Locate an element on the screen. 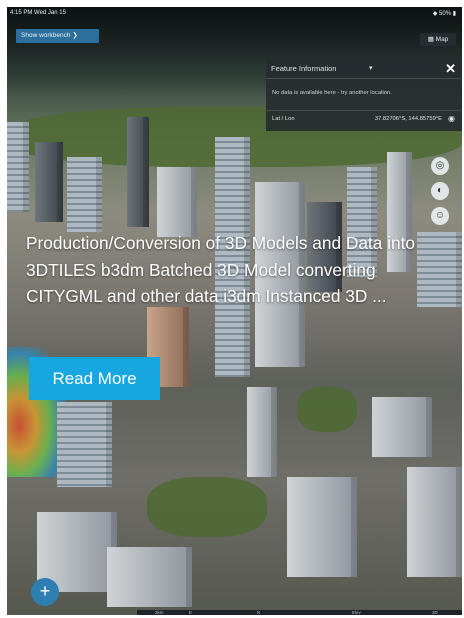 This screenshot has width=464, height=618. show-workbench-button: Show workbench ❯ is located at coordinates (57, 36).